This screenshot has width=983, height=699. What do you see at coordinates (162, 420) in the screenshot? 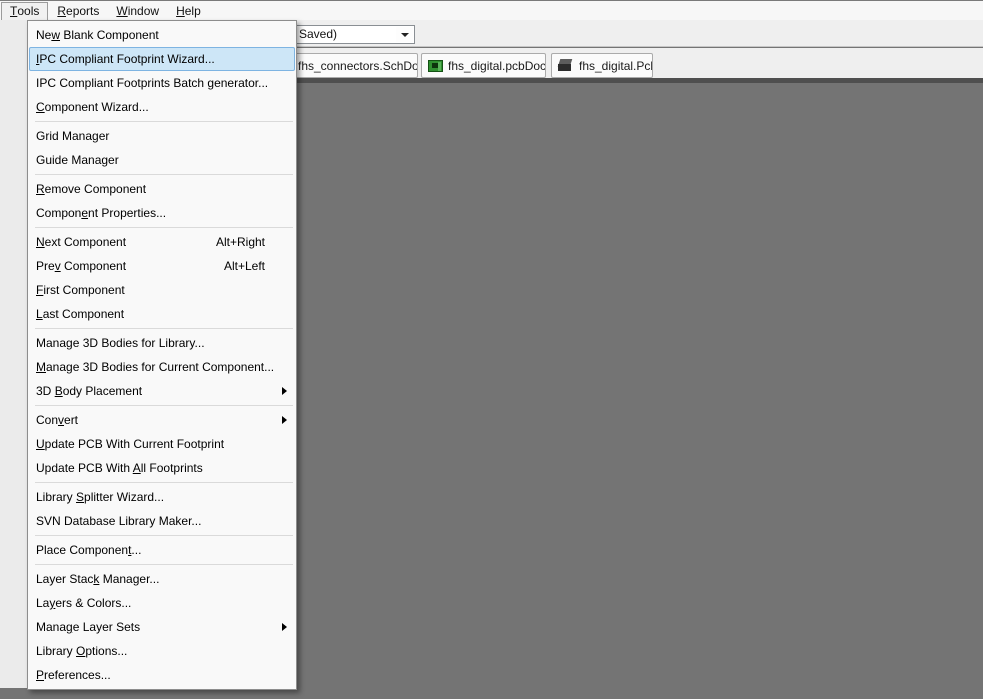
I see `menu-item-convert: Convert` at bounding box center [162, 420].